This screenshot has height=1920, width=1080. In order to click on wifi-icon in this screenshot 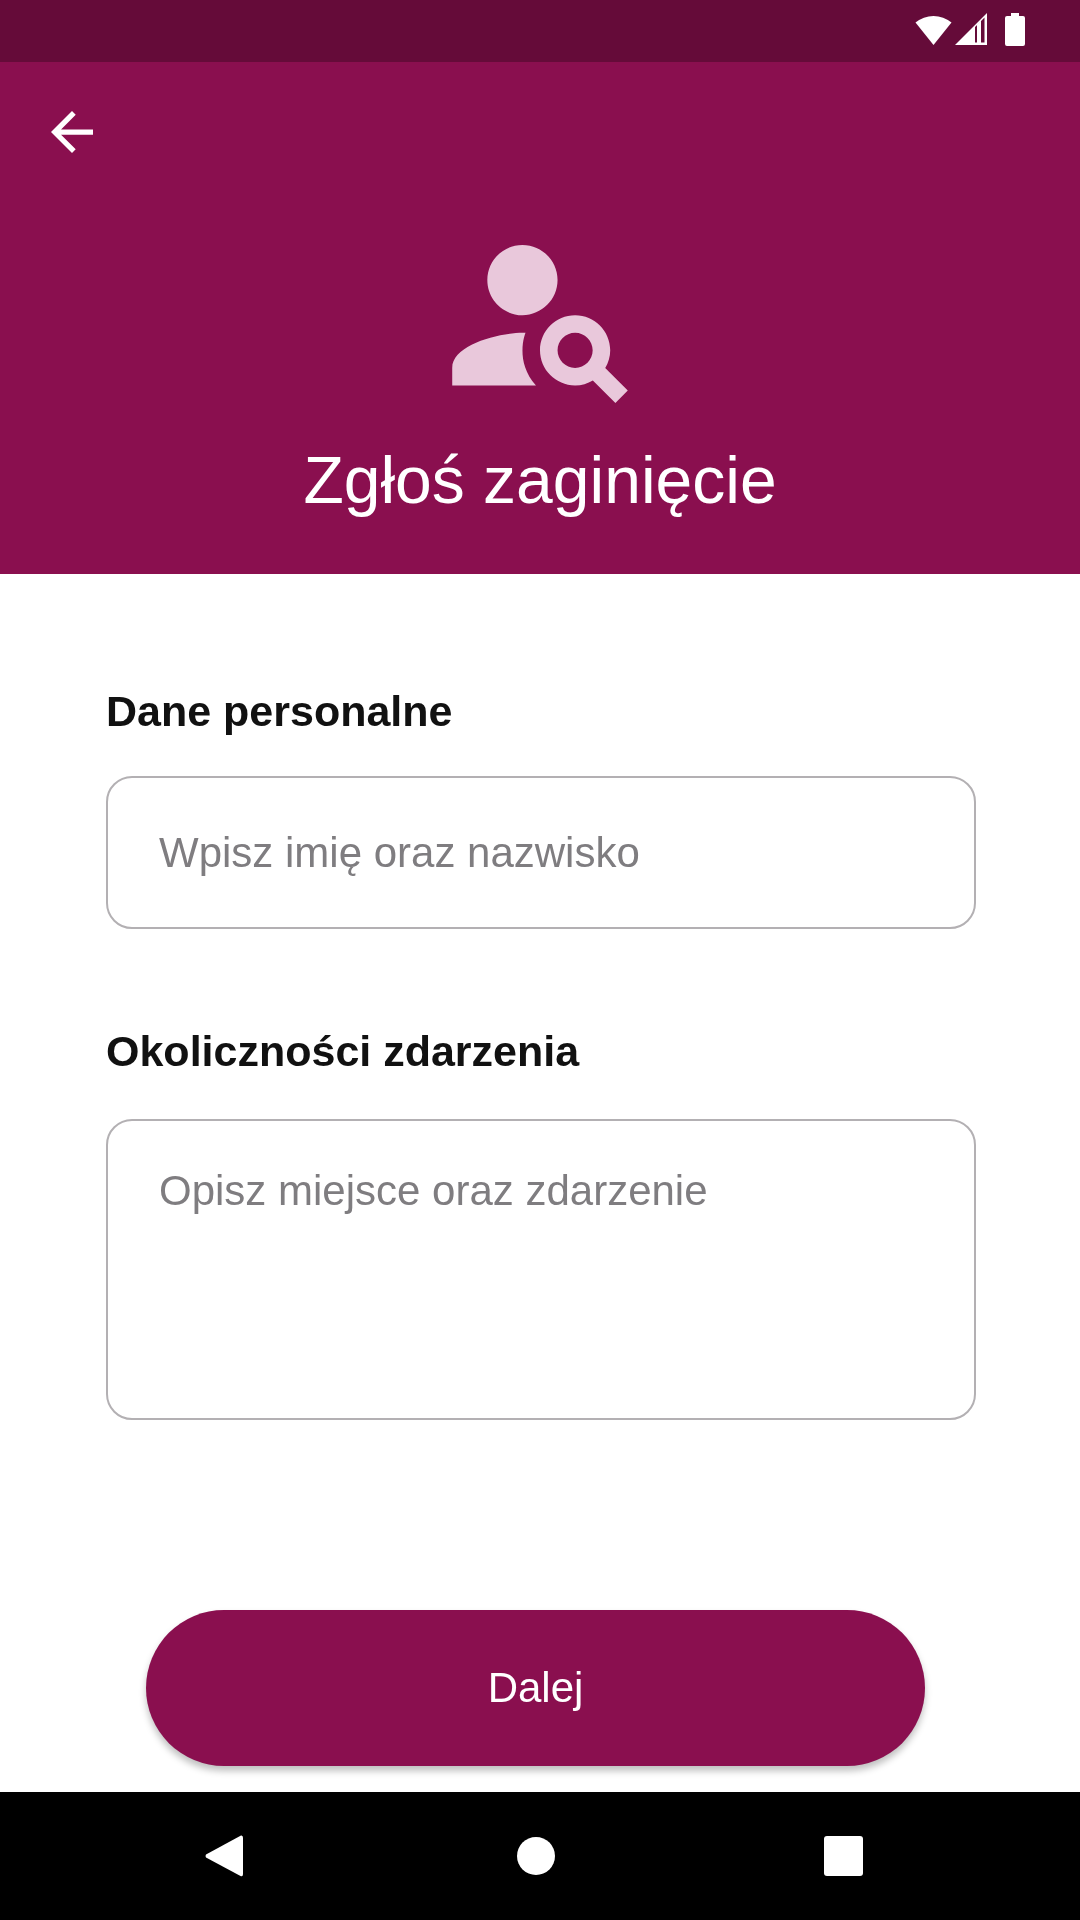, I will do `click(933, 29)`.